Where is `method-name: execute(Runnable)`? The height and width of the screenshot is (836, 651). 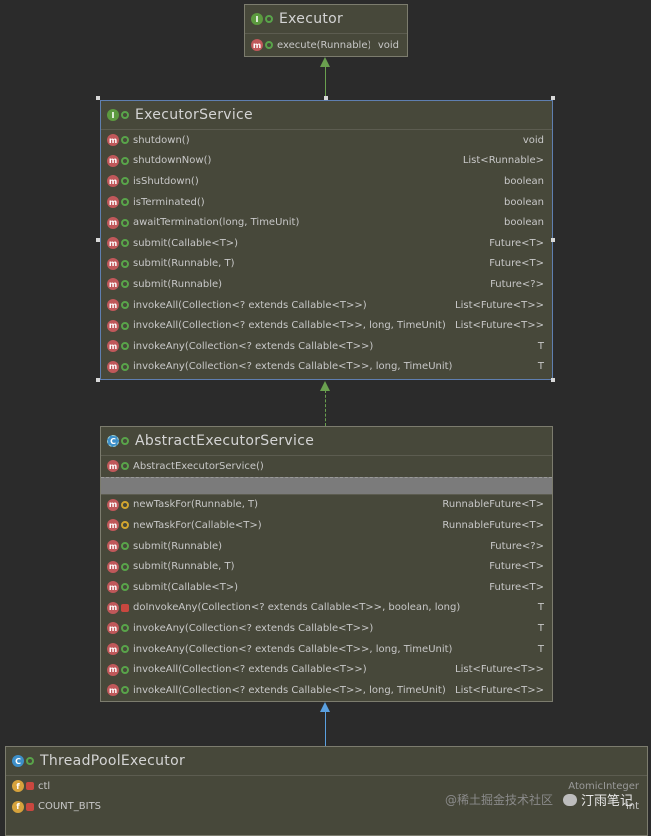
method-name: execute(Runnable) is located at coordinates (323, 45).